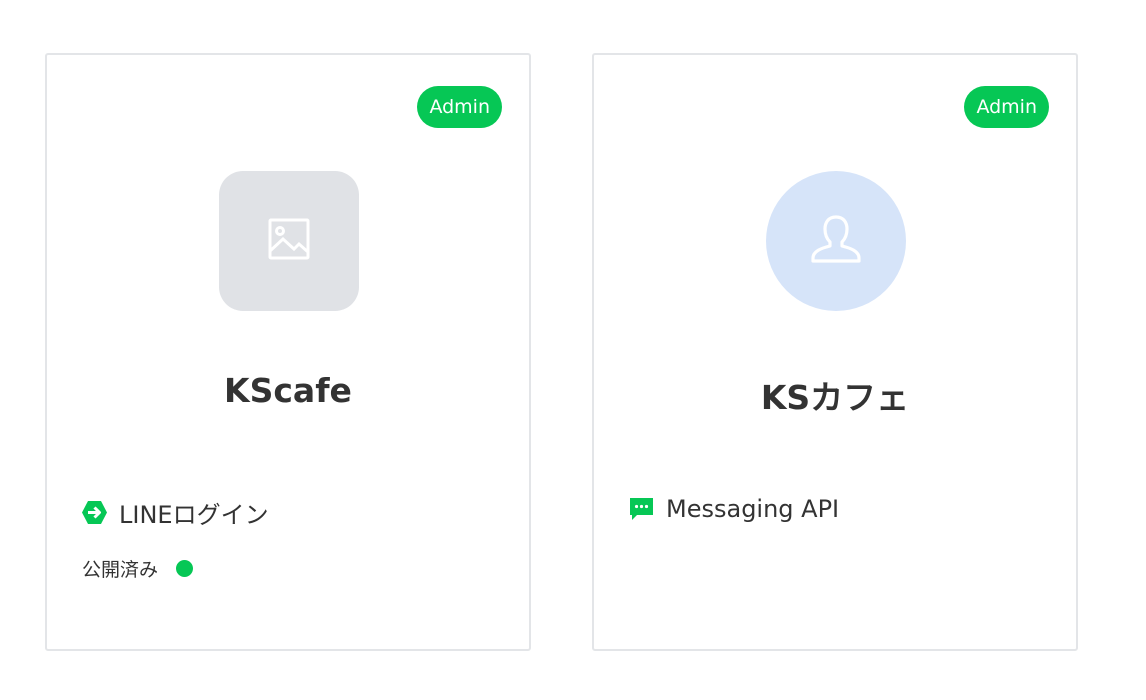  I want to click on channel-type: LINEログイン, so click(175, 512).